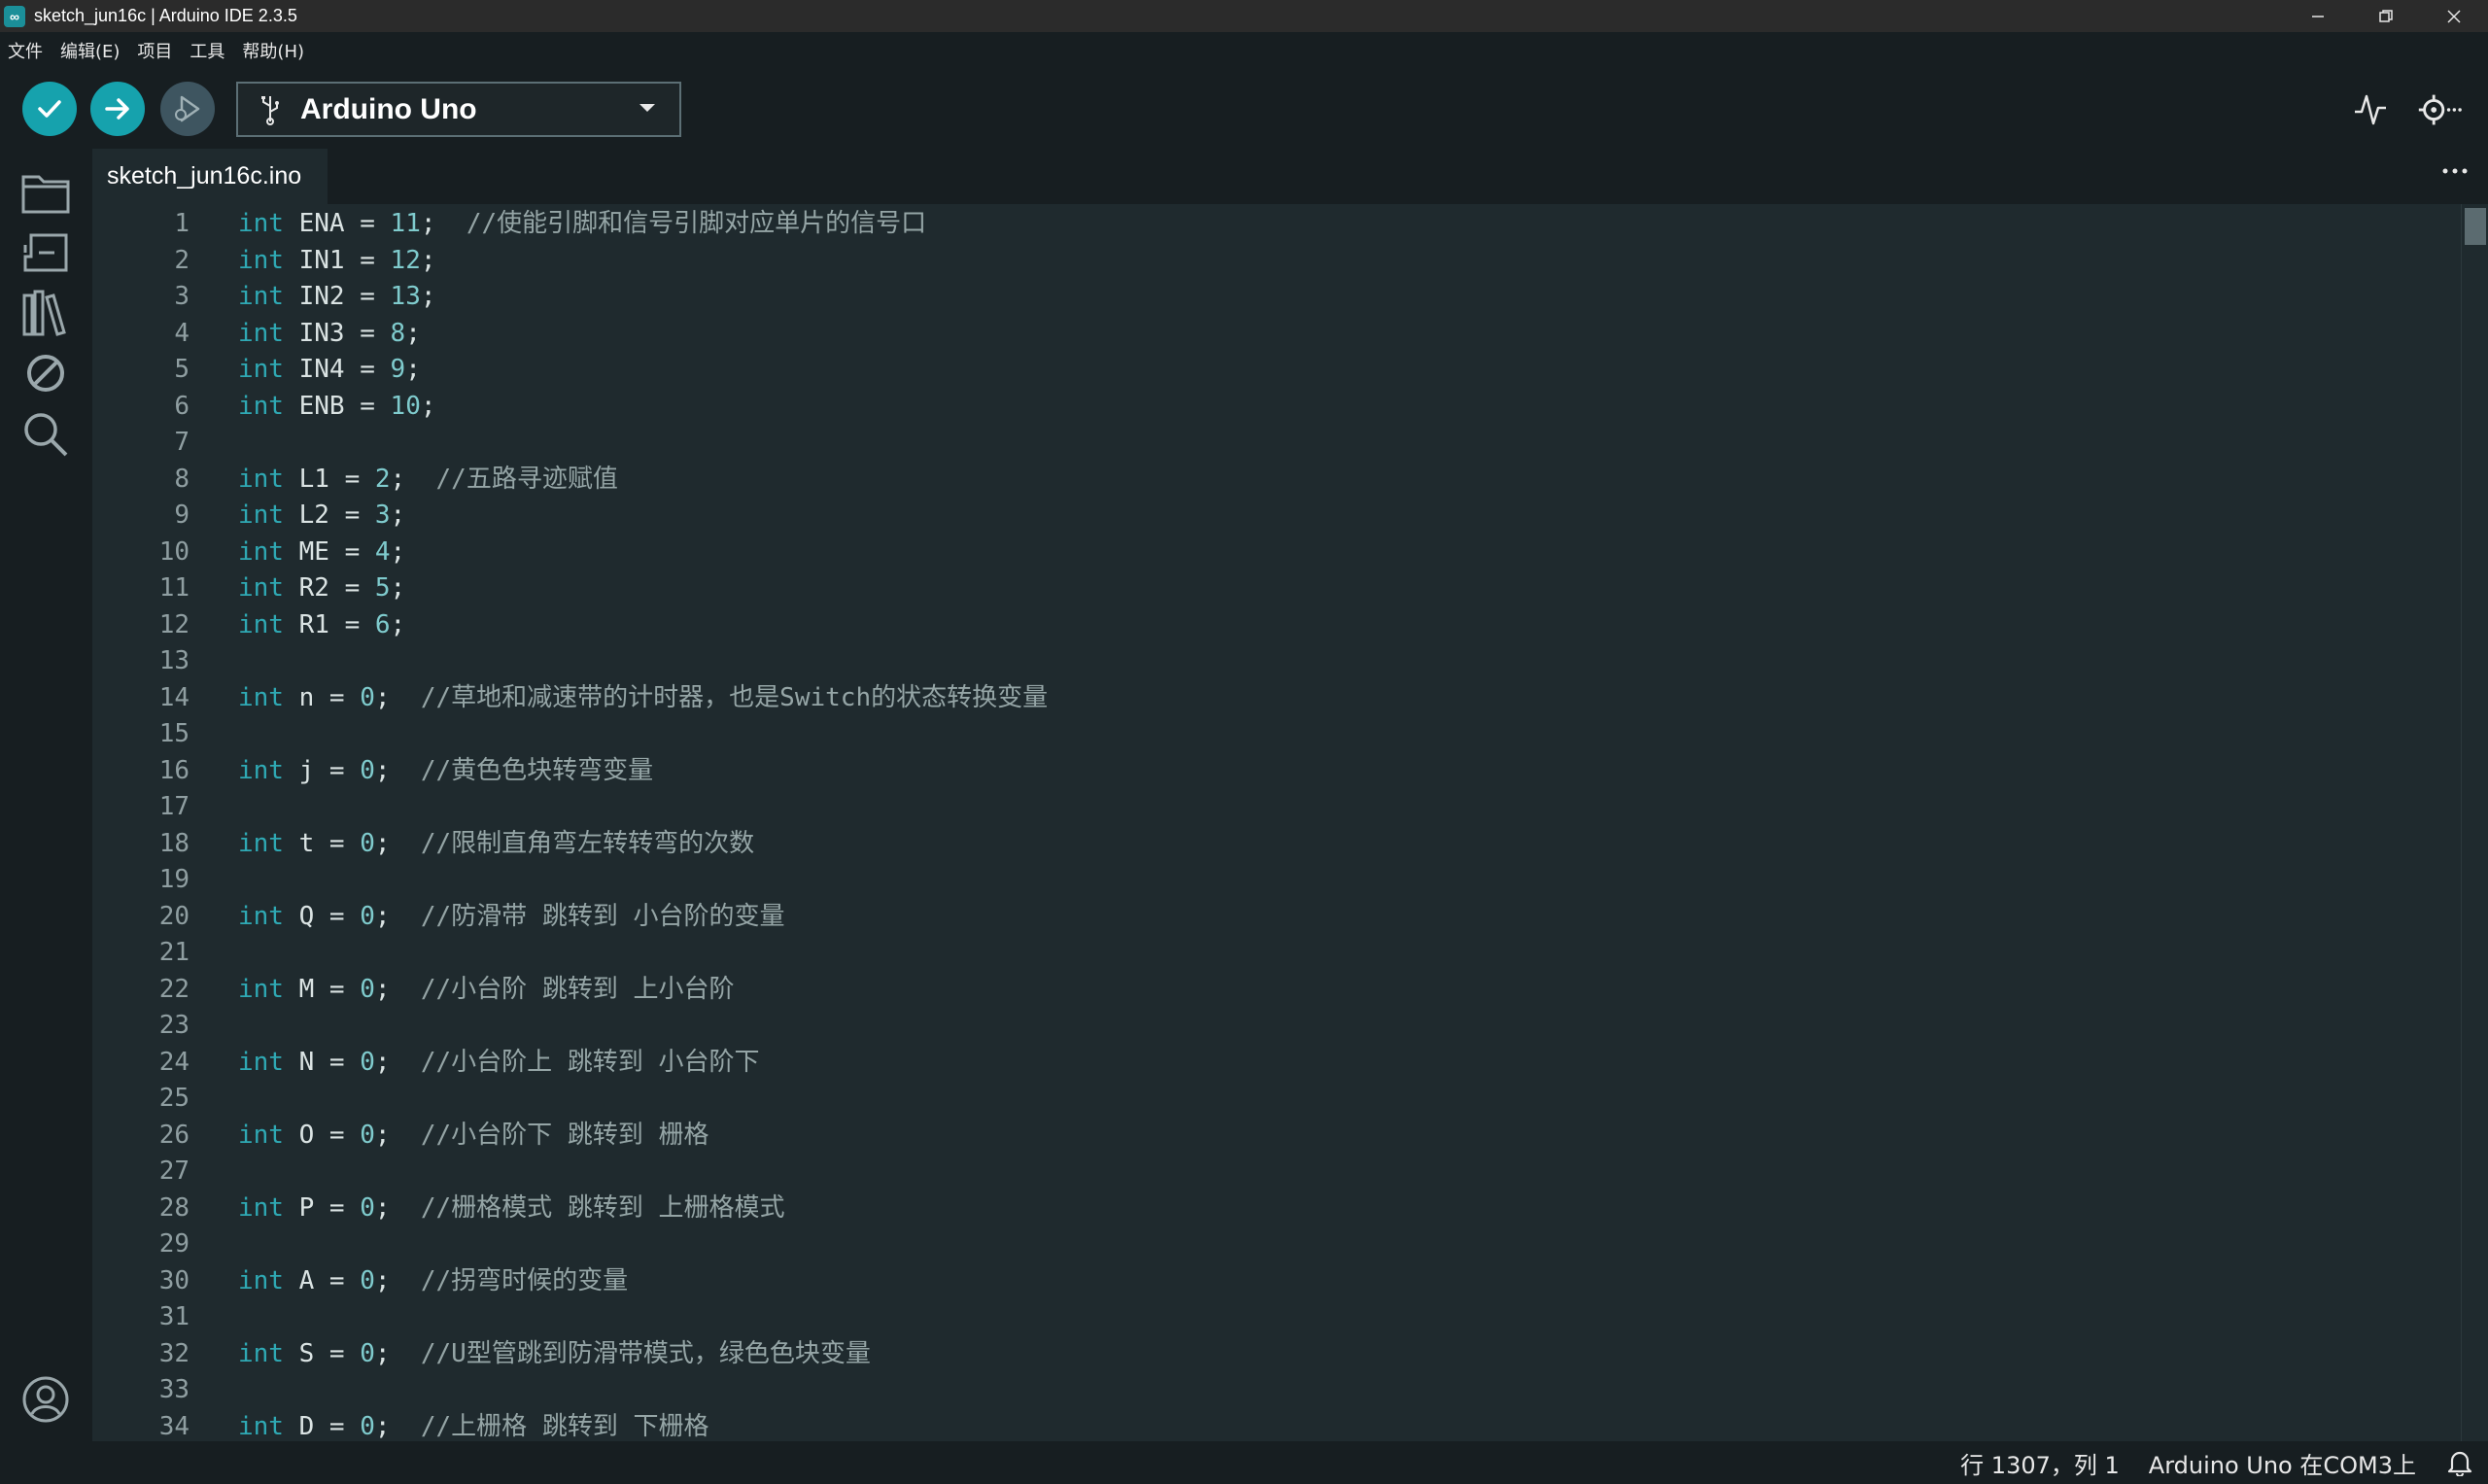 This screenshot has height=1484, width=2488. Describe the element at coordinates (1276, 516) in the screenshot. I see `code-line: 9 int L2 = 3;` at that location.